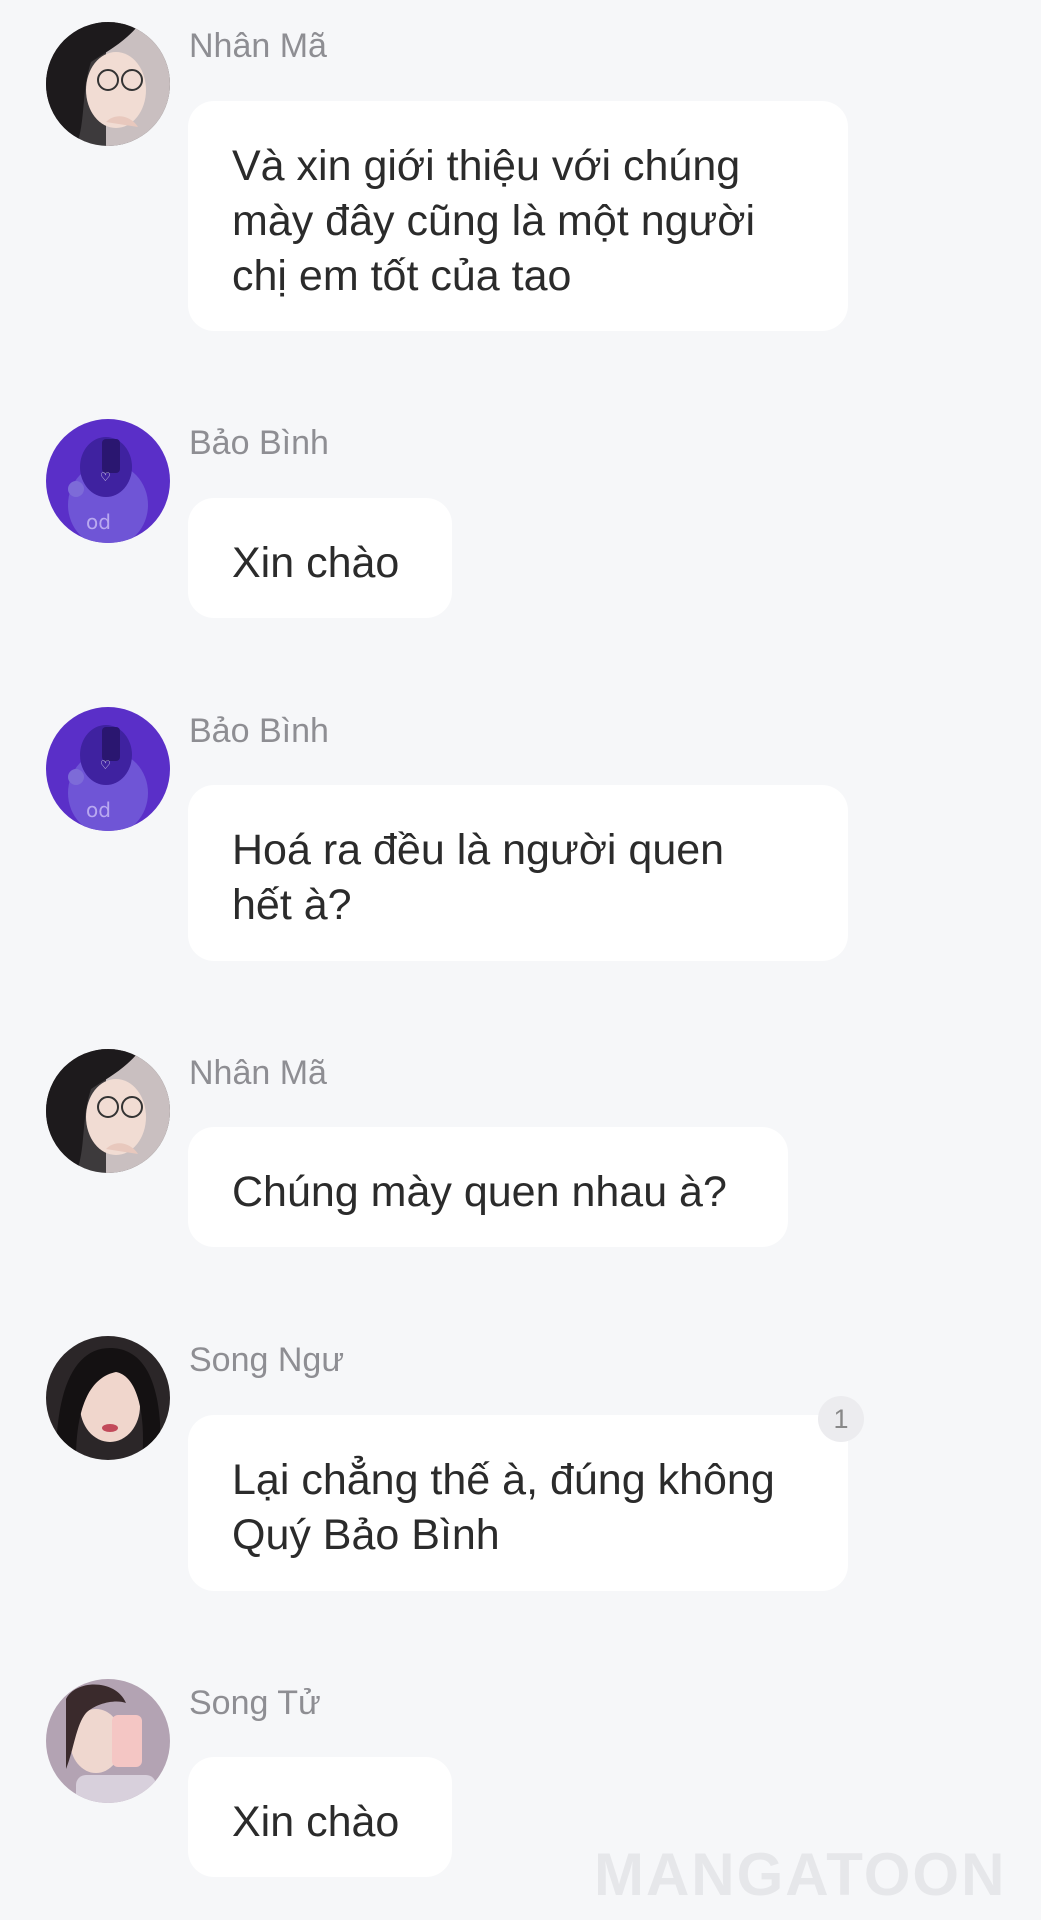  Describe the element at coordinates (503, 1480) in the screenshot. I see `message-line: Lại chẳng thế à, đúng không` at that location.